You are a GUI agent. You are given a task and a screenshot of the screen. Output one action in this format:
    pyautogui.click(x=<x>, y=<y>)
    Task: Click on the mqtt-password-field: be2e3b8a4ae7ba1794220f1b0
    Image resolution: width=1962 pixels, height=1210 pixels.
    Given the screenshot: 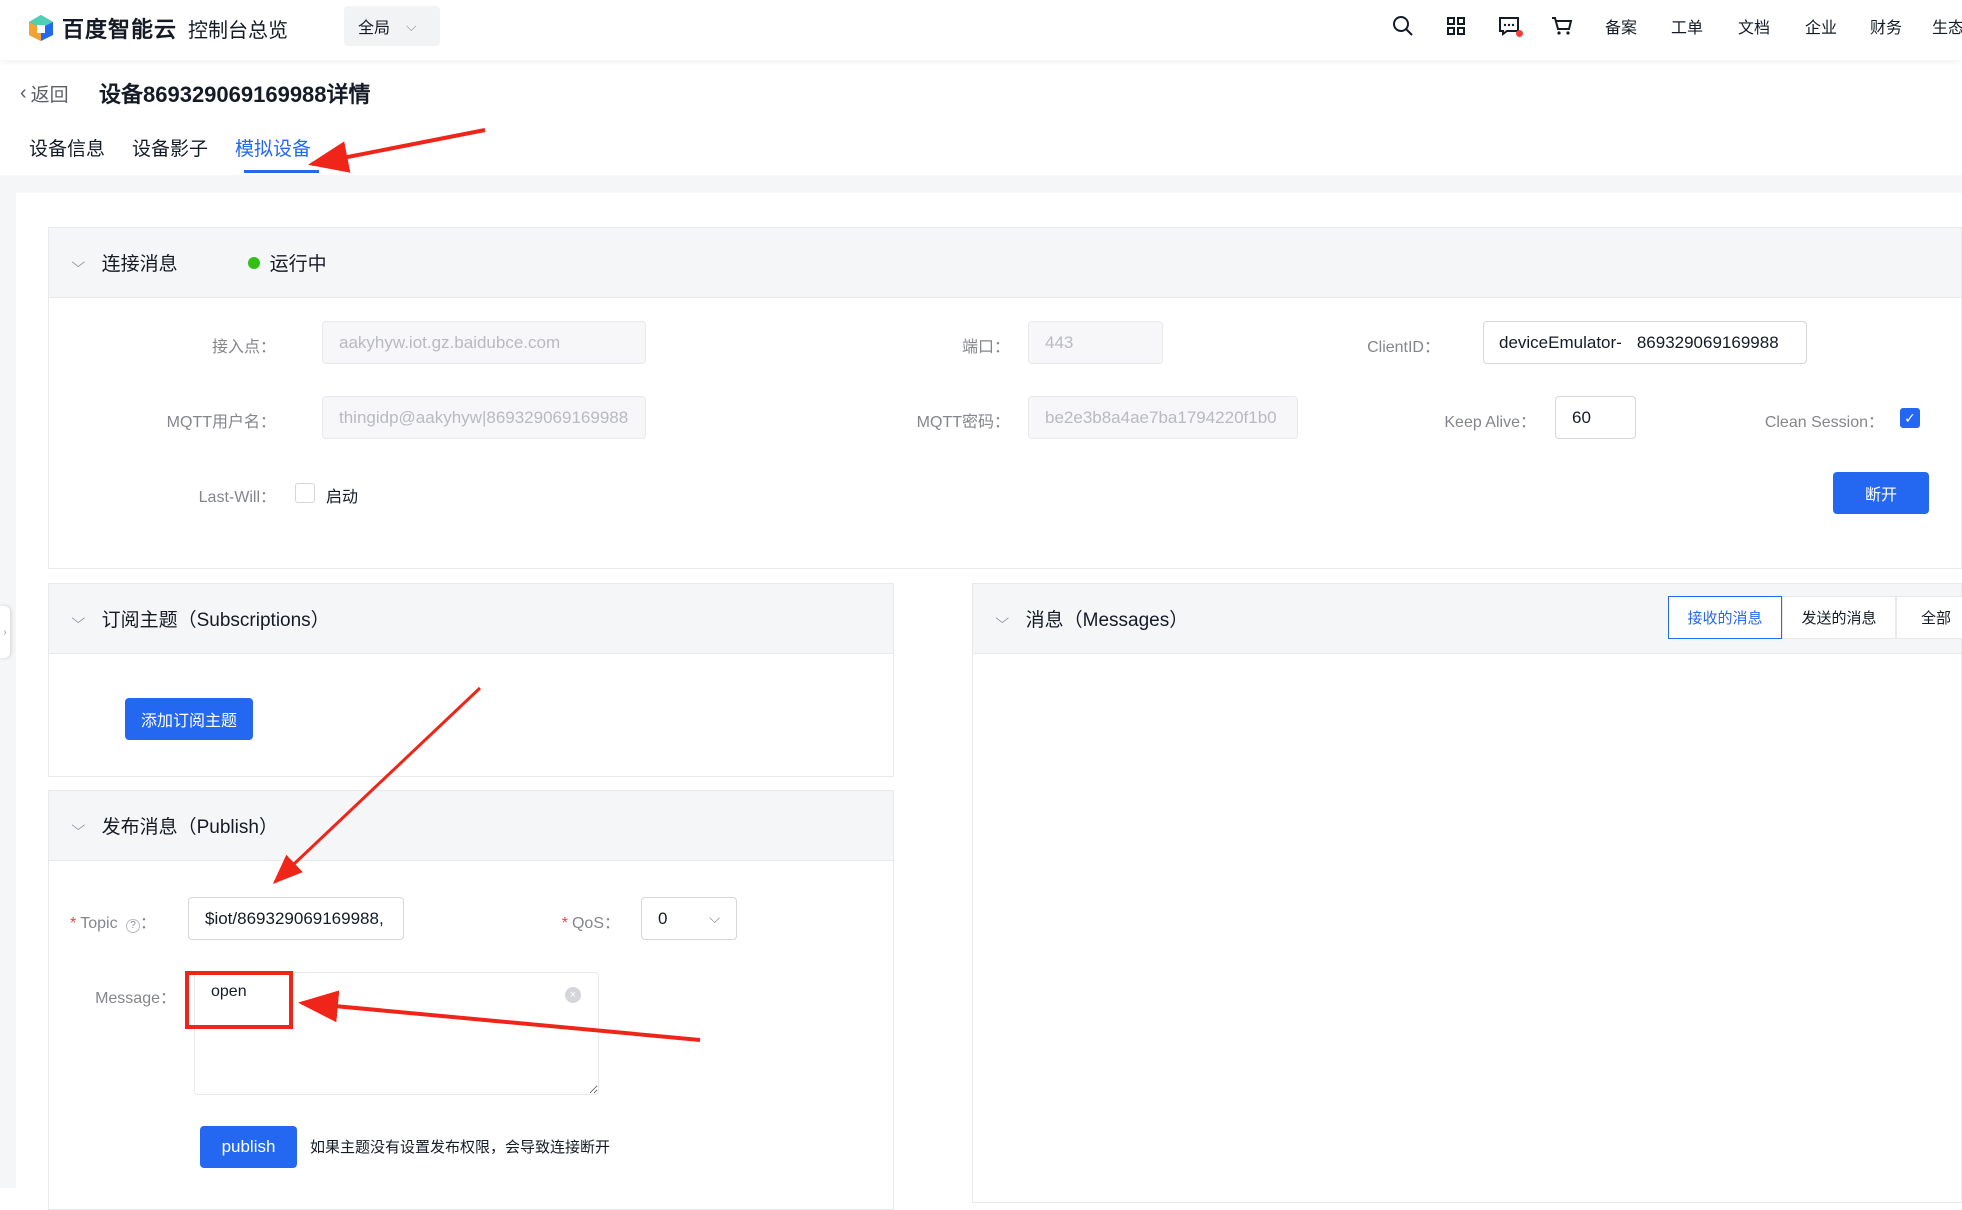 What is the action you would take?
    pyautogui.click(x=1163, y=417)
    